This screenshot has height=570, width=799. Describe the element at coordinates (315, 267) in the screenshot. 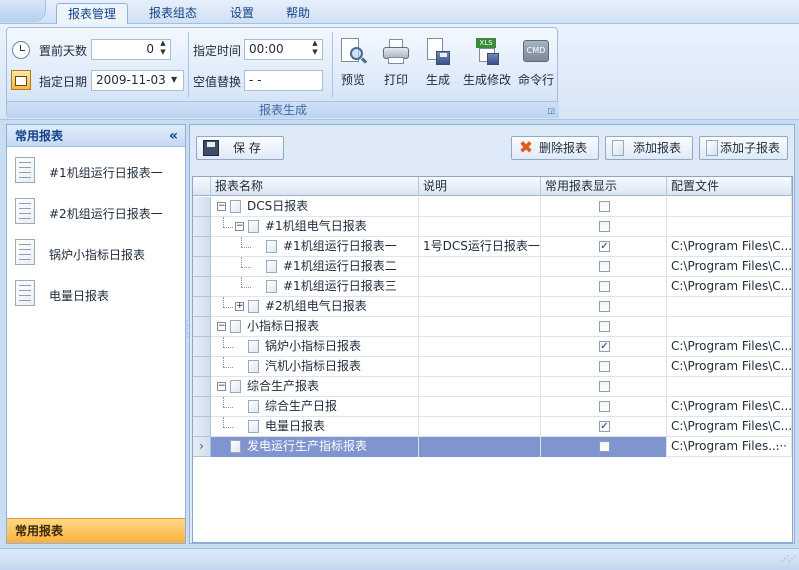

I see `cell-report-name: #1机组运行日报表二` at that location.